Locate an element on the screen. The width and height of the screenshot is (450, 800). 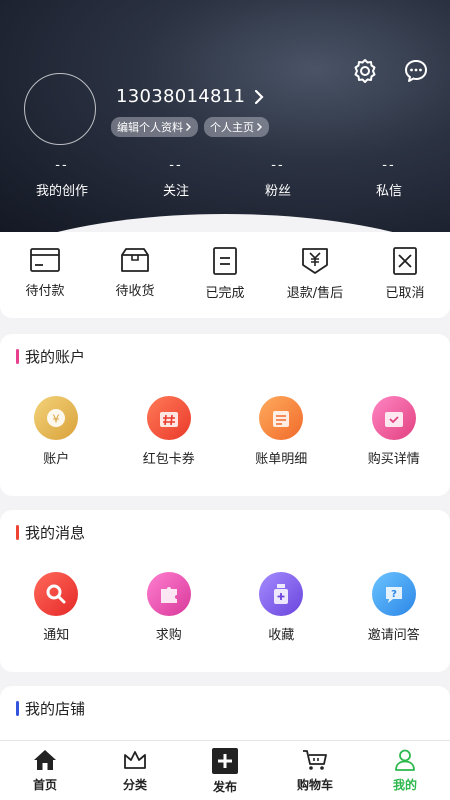
order-refund: 退款/售后 is located at coordinates (315, 275).